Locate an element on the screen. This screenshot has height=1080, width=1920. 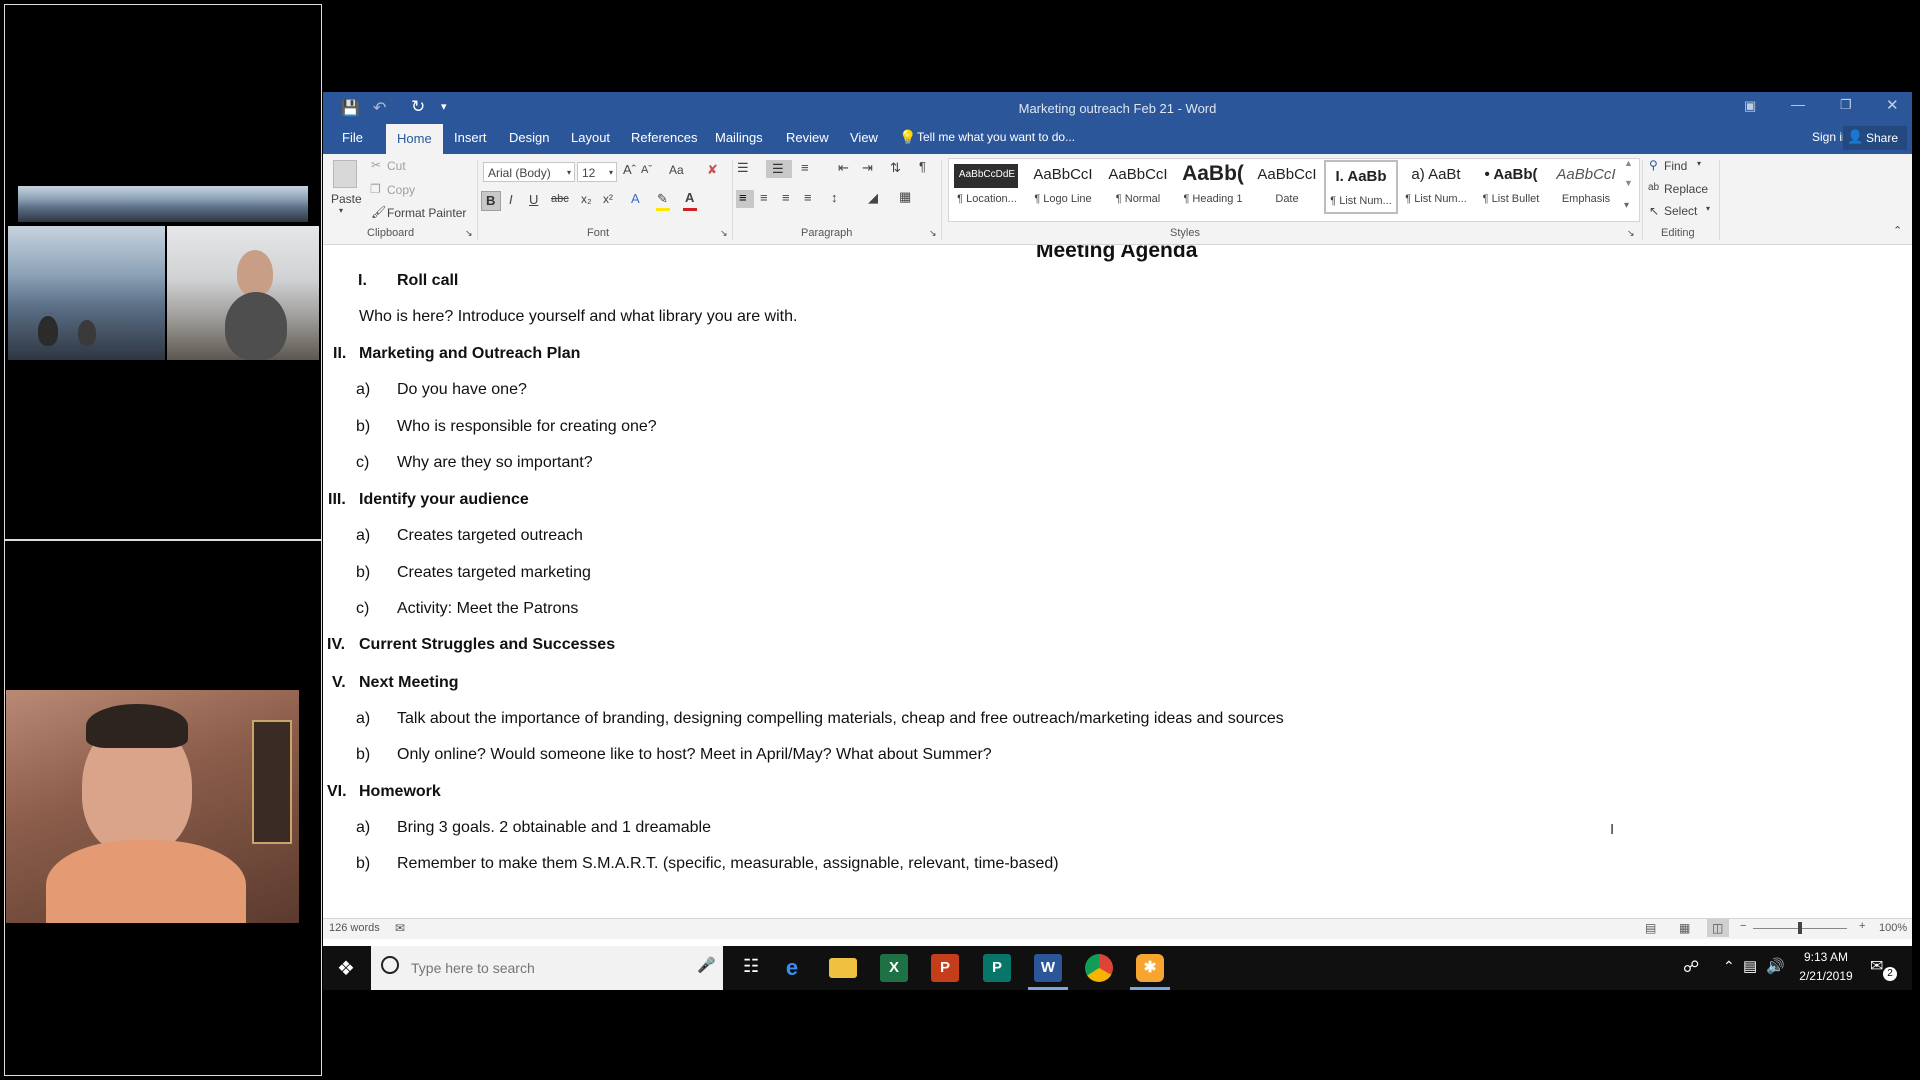
numbering-button: ☰ is located at coordinates (779, 169).